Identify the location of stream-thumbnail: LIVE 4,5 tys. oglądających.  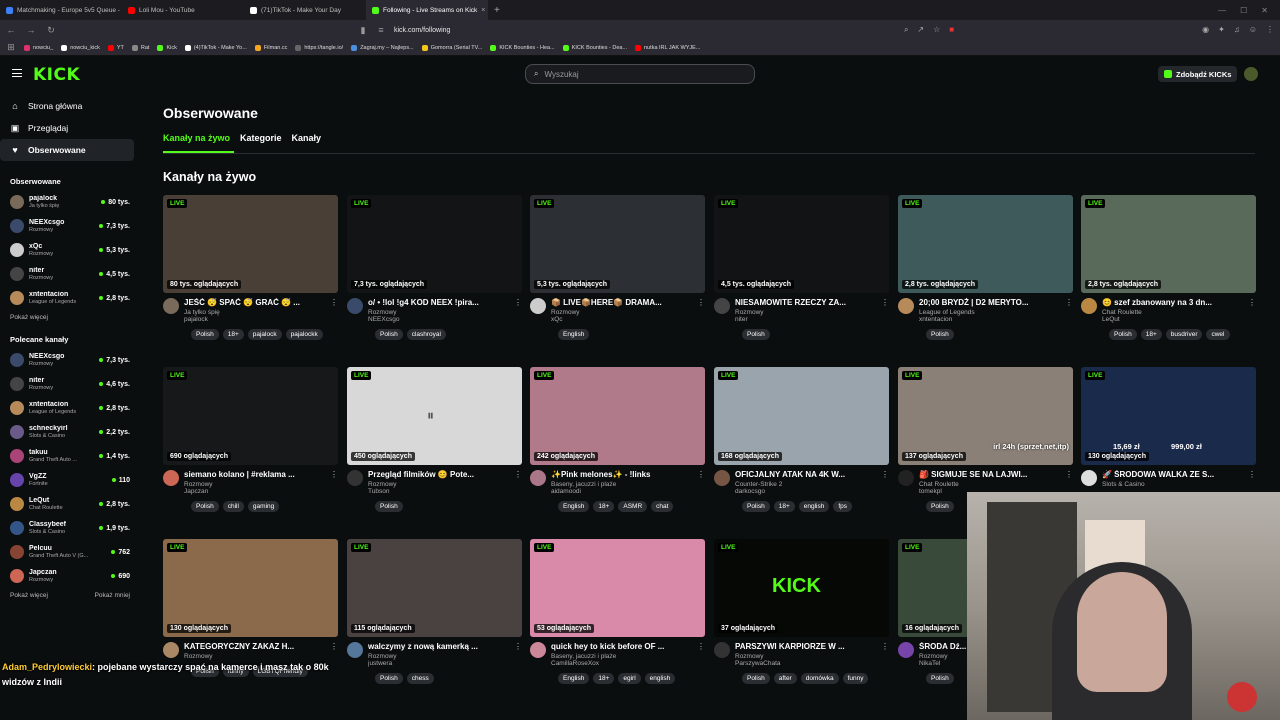
(801, 244).